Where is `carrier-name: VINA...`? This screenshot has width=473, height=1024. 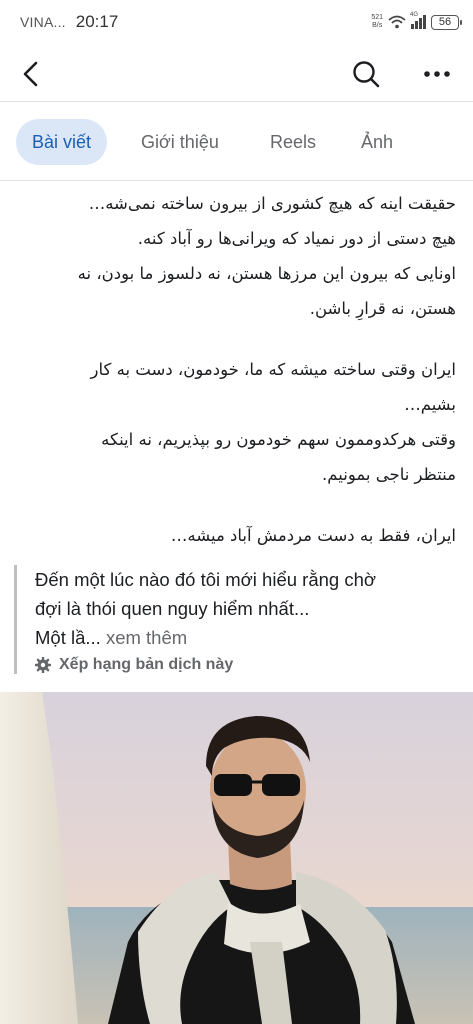 carrier-name: VINA... is located at coordinates (43, 22).